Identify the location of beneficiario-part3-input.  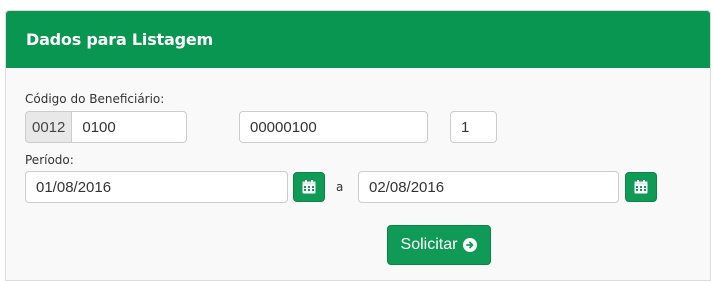
(473, 127).